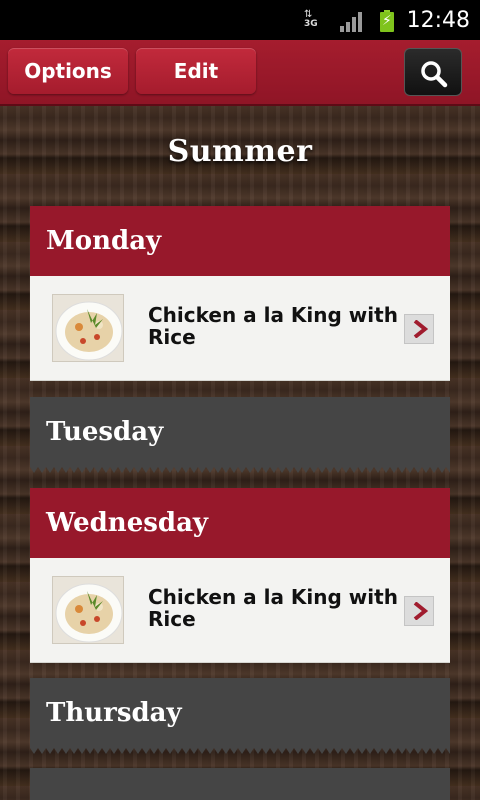  Describe the element at coordinates (240, 151) in the screenshot. I see `page-title: Summer` at that location.